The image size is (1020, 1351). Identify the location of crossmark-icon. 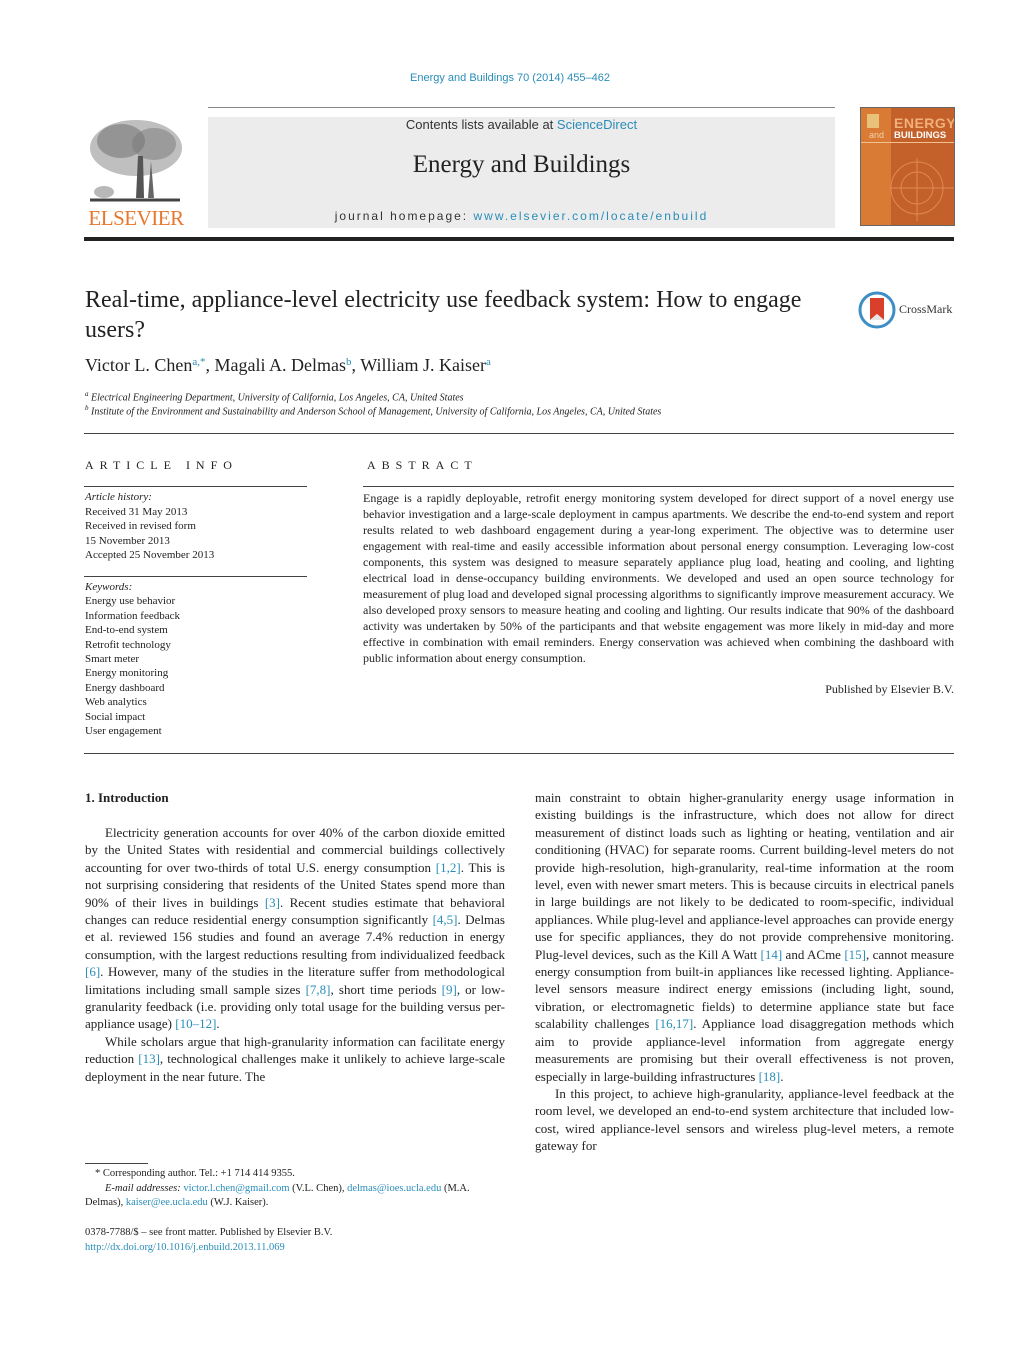
(877, 310).